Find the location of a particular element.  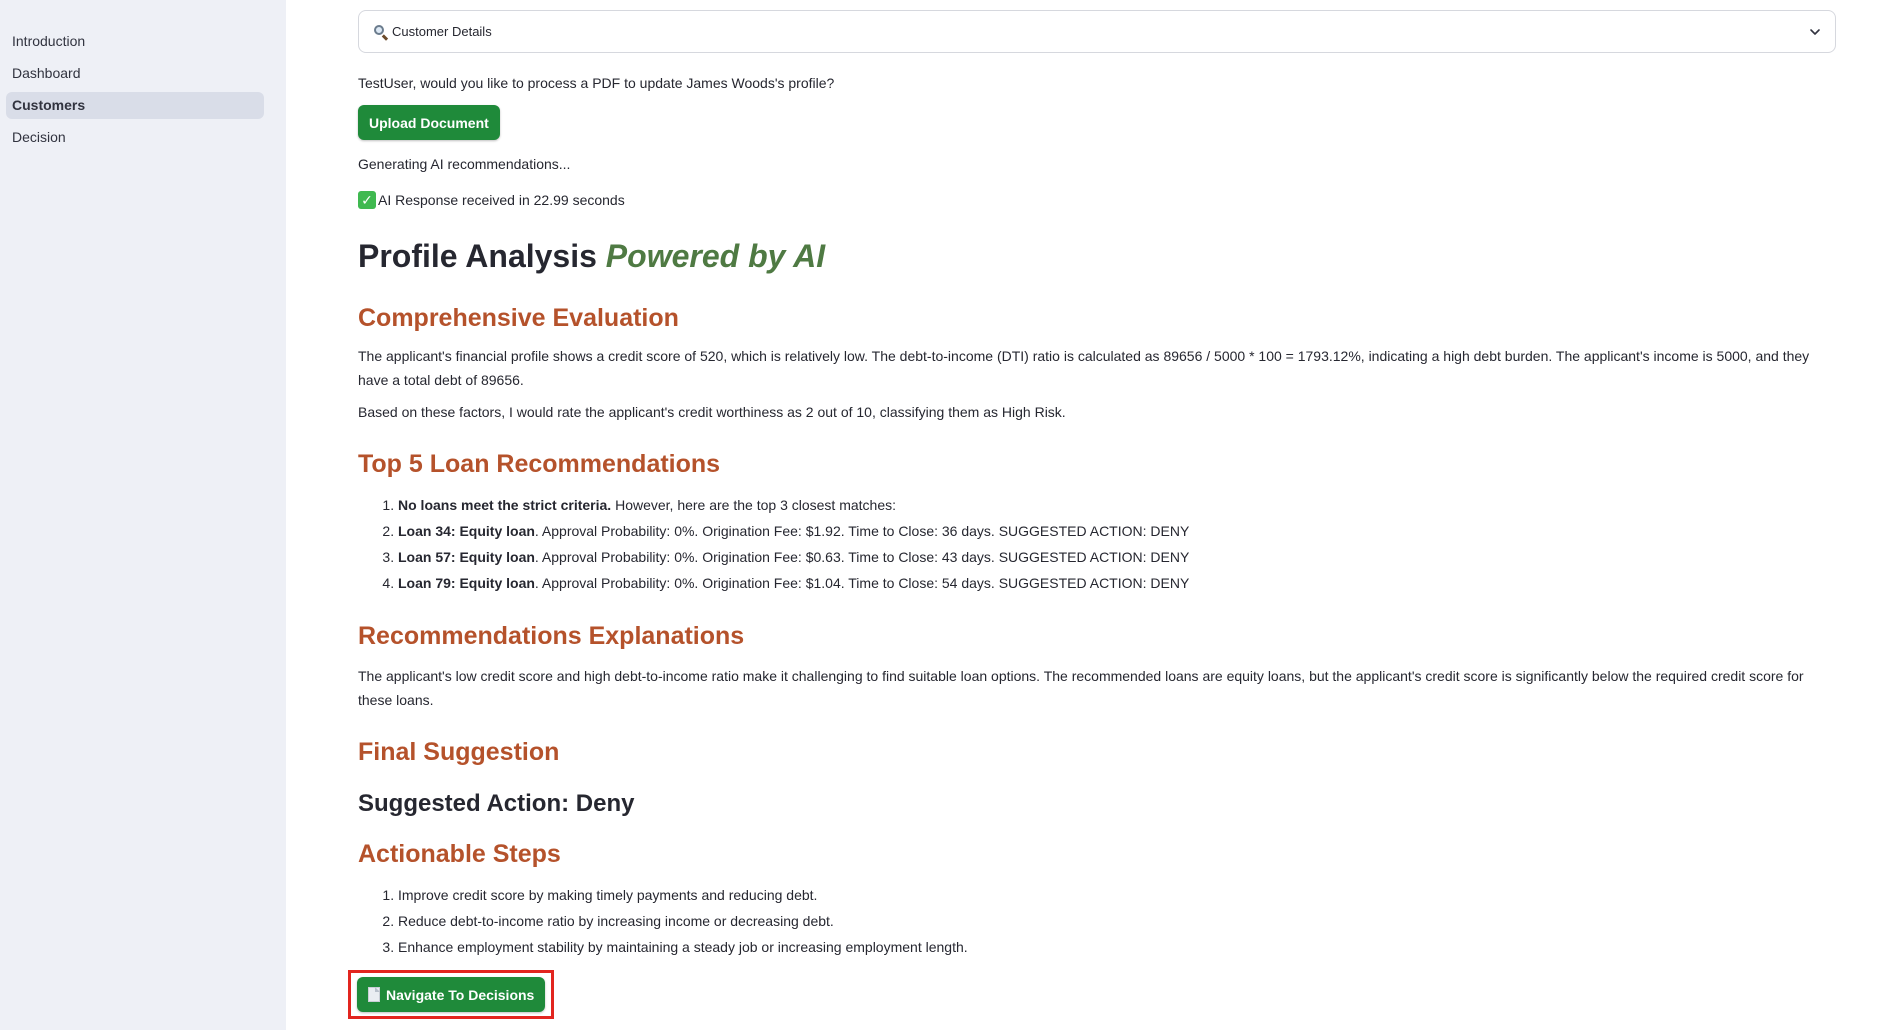

magnifier-icon is located at coordinates (381, 32).